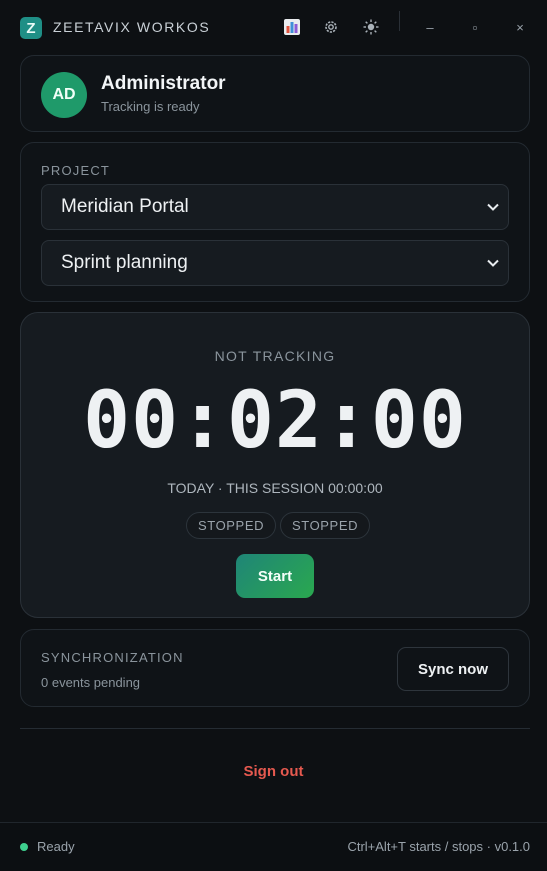 The width and height of the screenshot is (547, 871). I want to click on minimize-button: –, so click(430, 27).